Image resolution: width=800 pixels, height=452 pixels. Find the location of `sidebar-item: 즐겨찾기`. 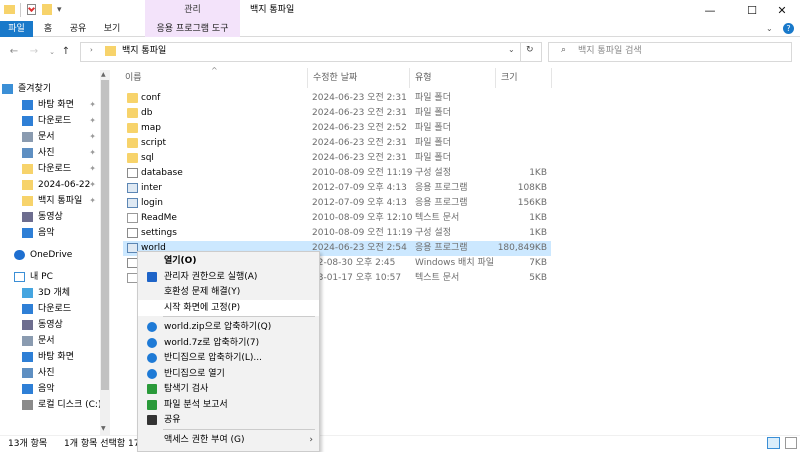

sidebar-item: 즐겨찾기 is located at coordinates (49, 89).